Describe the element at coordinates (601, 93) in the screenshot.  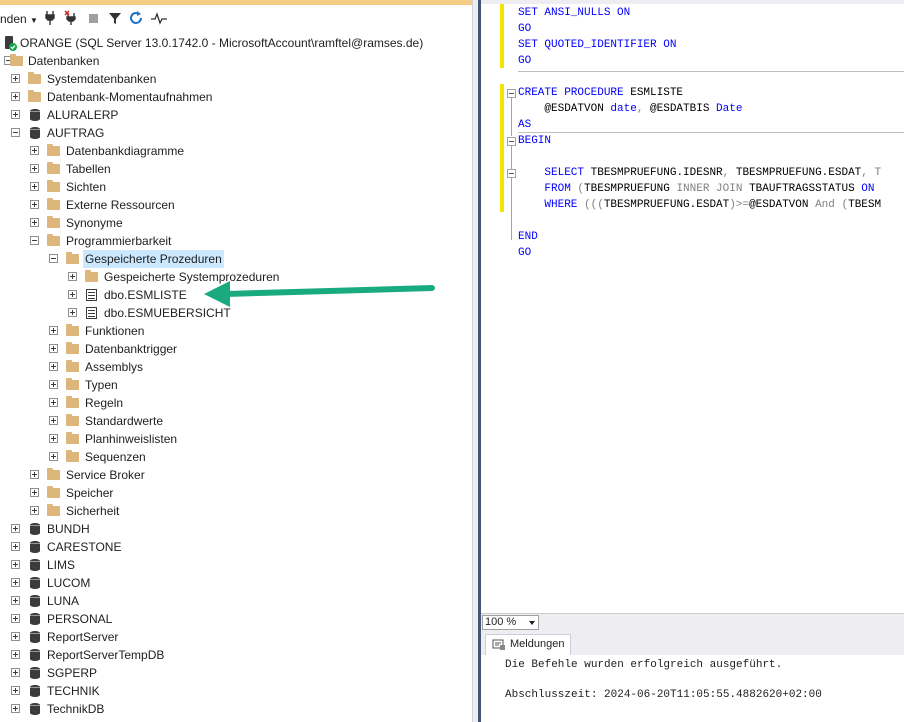
I see `code-line: CREATE PROCEDURE ESMLISTE` at that location.